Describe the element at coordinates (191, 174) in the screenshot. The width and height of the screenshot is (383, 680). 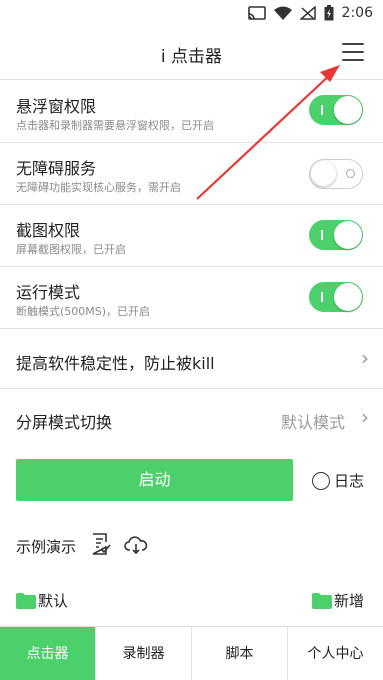
I see `setting-accessibility-service: 无障碍服务 无障碍功能实现核心服务，需开启` at that location.